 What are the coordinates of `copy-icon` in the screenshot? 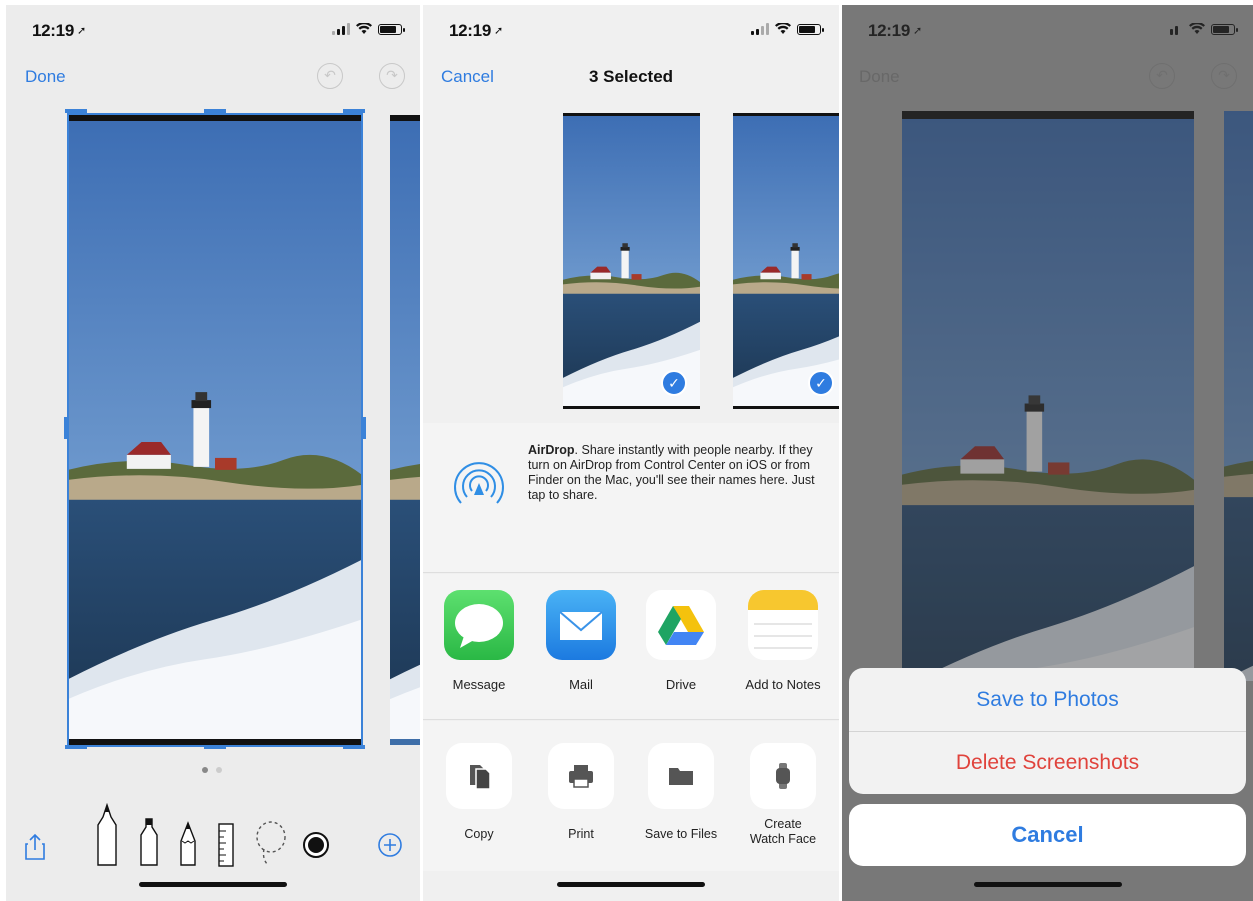 It's located at (479, 776).